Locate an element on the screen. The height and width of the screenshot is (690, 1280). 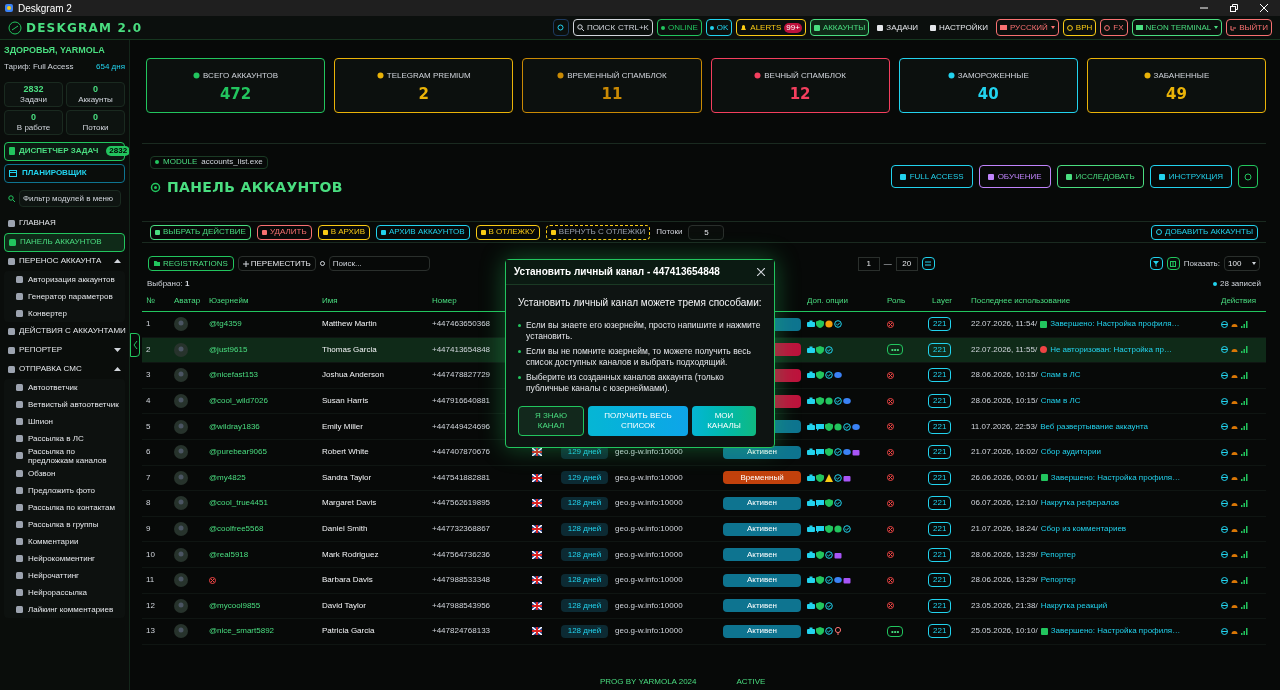
module-file: accounts_list.exe is located at coordinates (232, 162).